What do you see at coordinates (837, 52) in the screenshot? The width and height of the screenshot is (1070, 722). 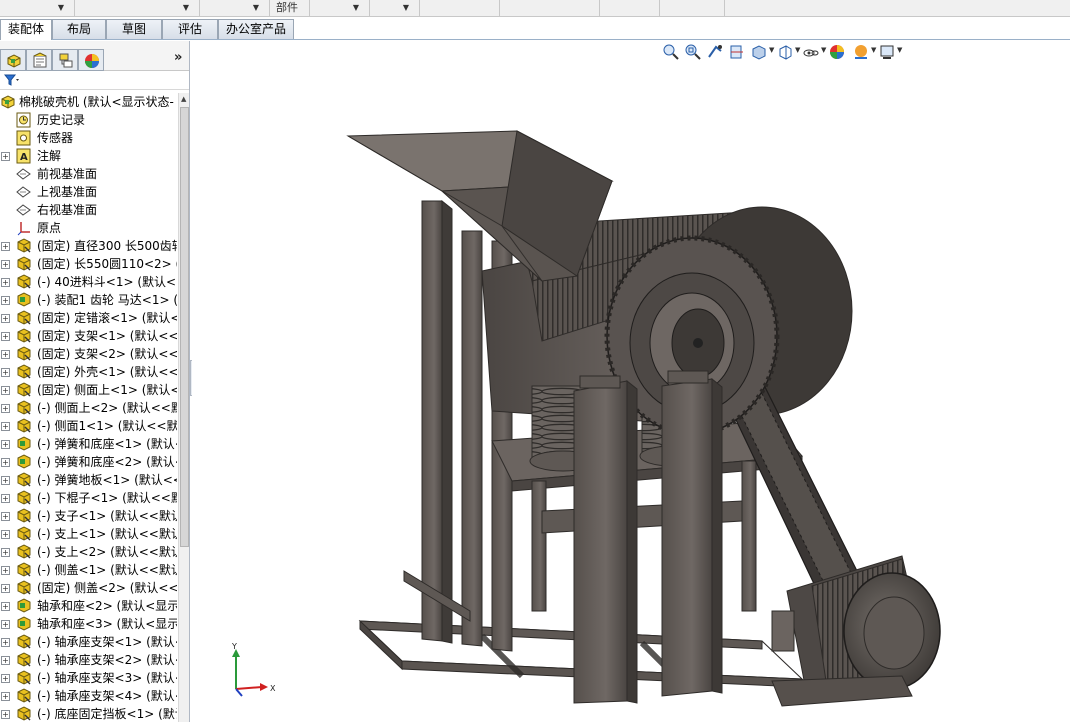 I see `edit-appearance-icon` at bounding box center [837, 52].